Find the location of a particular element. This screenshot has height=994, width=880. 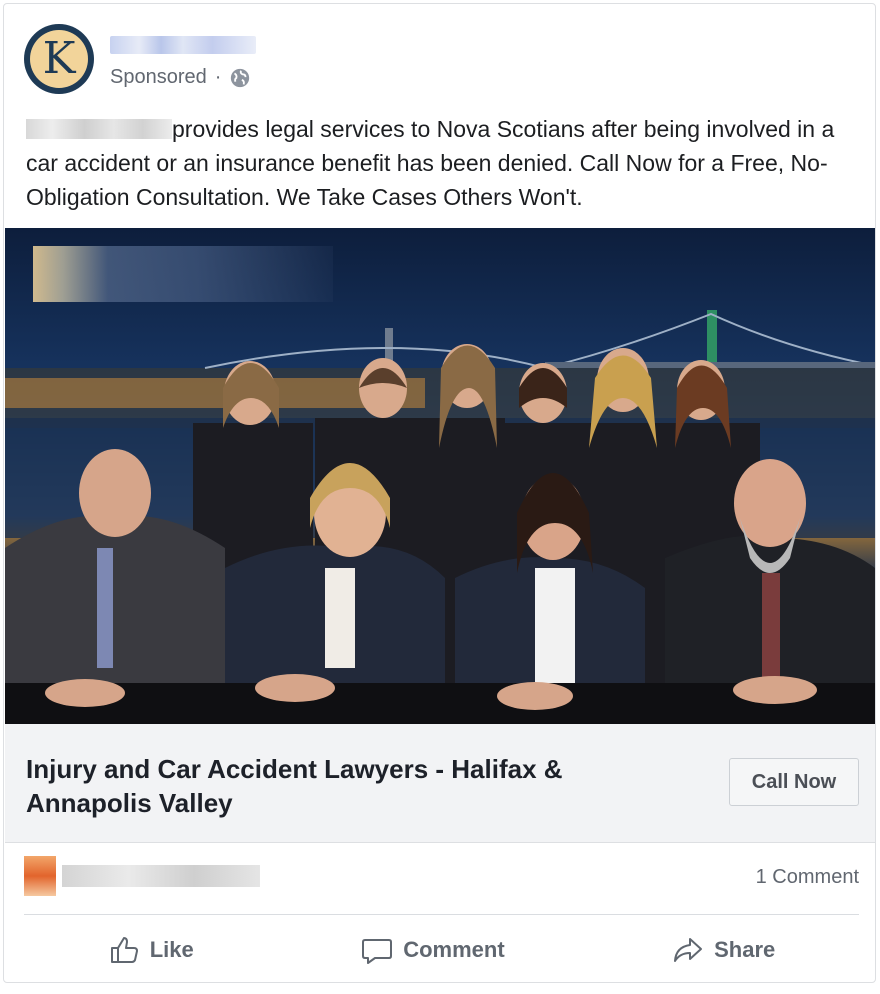

comment-count: 1 Comment is located at coordinates (807, 877).